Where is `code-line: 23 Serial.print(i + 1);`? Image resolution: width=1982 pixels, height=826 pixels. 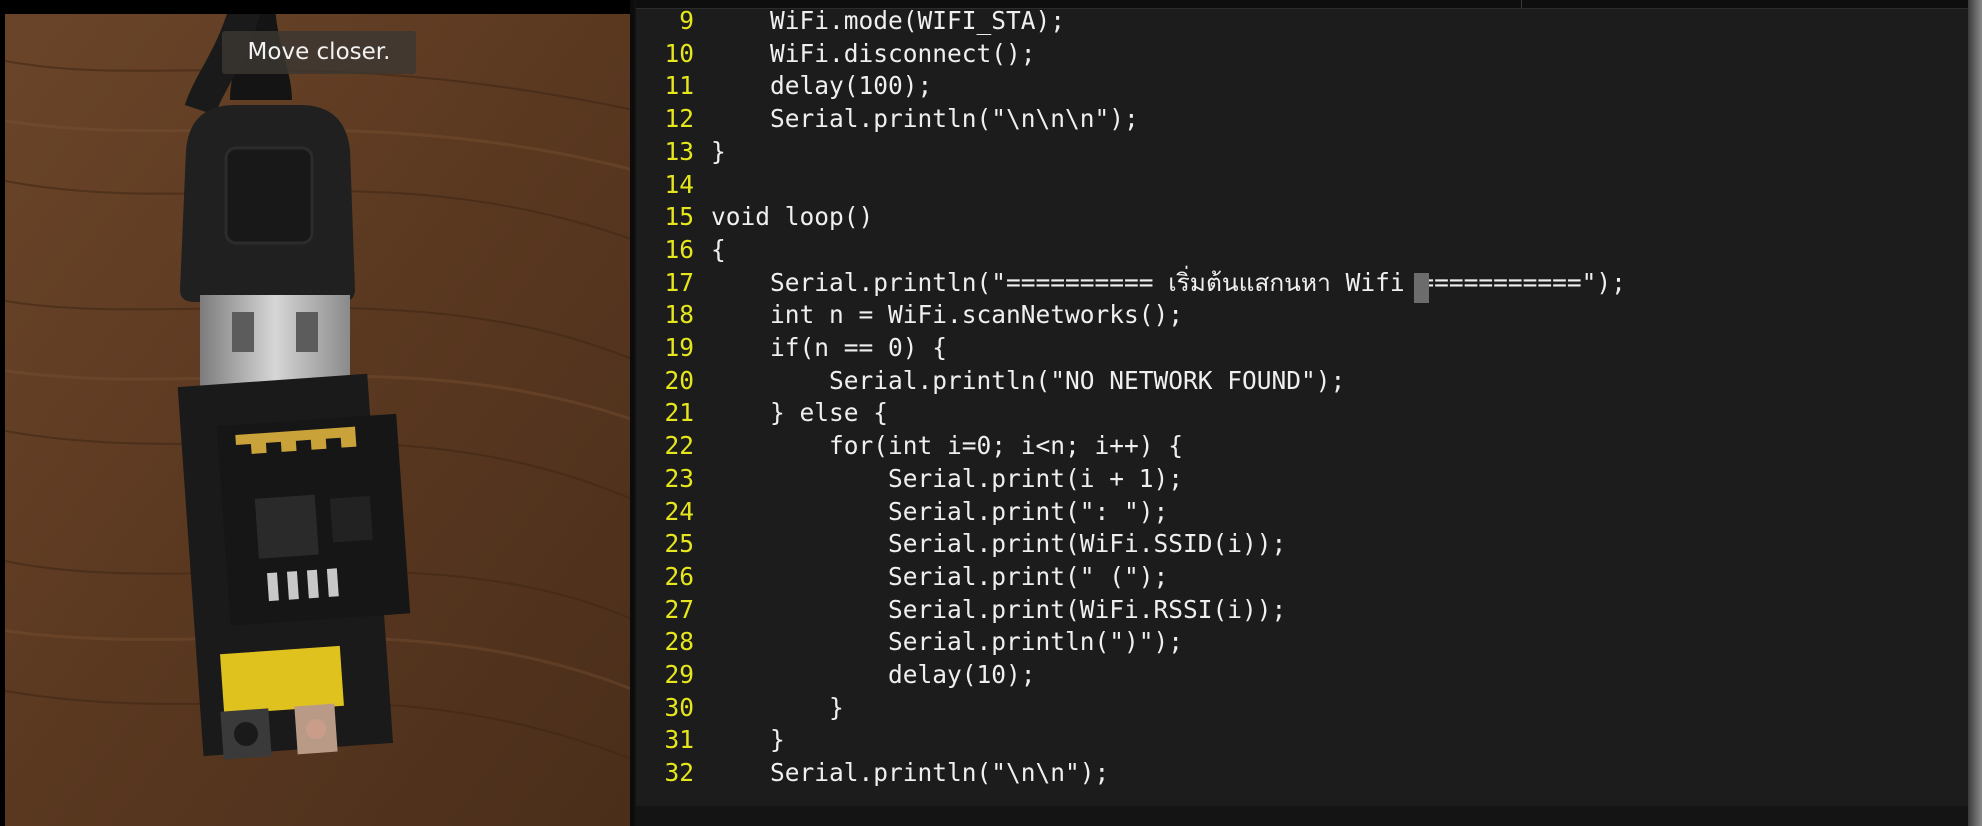 code-line: 23 Serial.print(i + 1); is located at coordinates (1301, 478).